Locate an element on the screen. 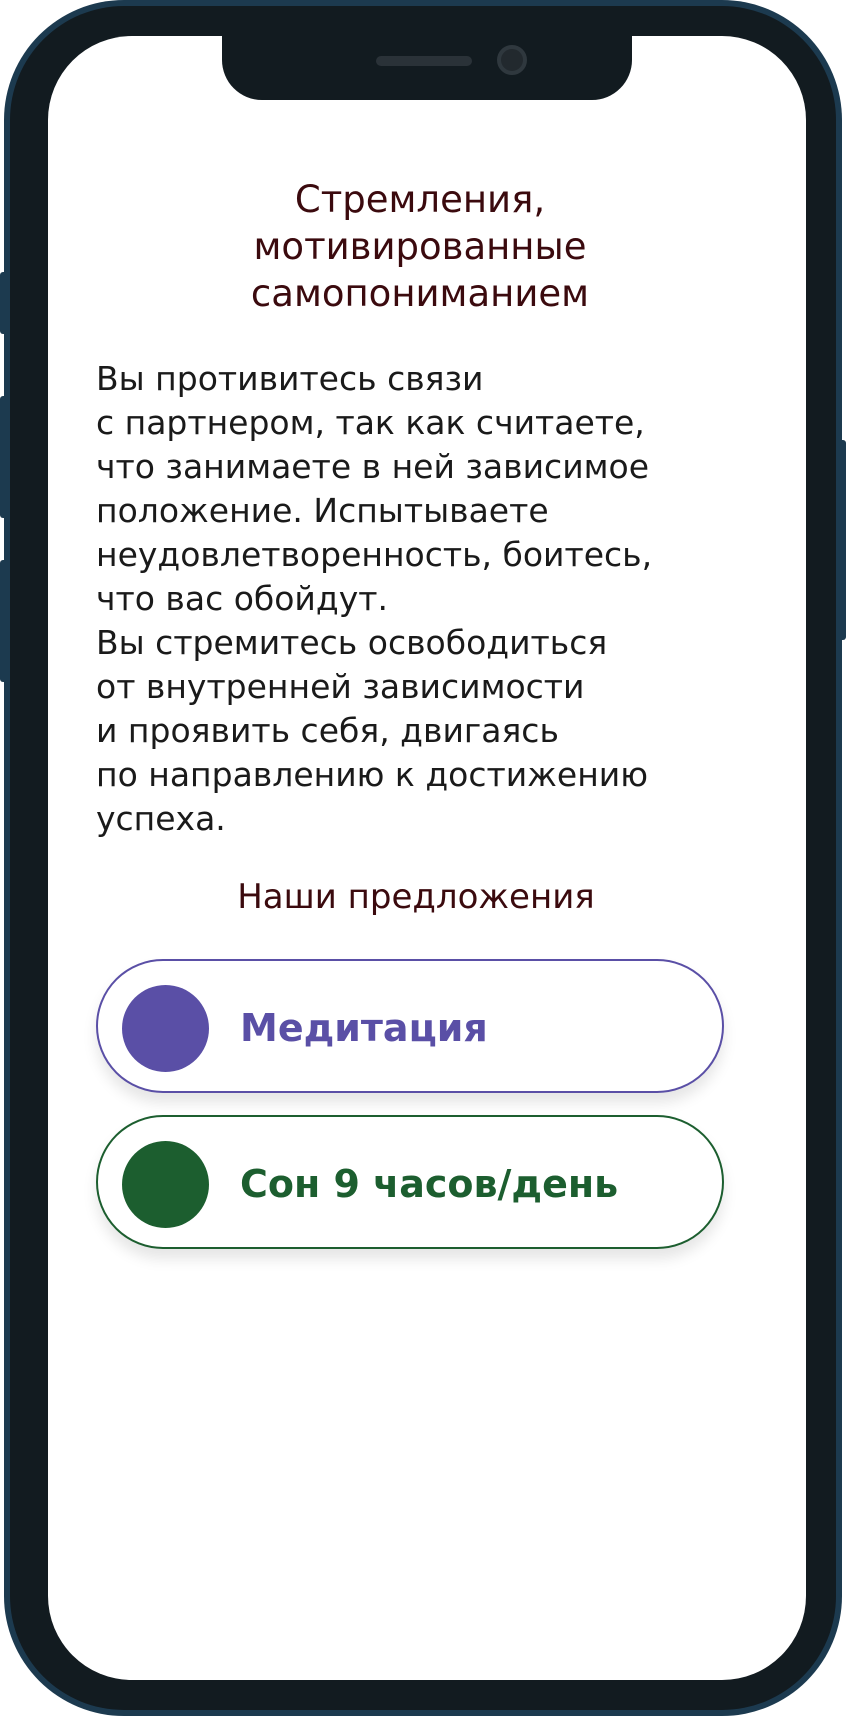 This screenshot has height=1716, width=846. title-line: мотивированные is located at coordinates (420, 246).